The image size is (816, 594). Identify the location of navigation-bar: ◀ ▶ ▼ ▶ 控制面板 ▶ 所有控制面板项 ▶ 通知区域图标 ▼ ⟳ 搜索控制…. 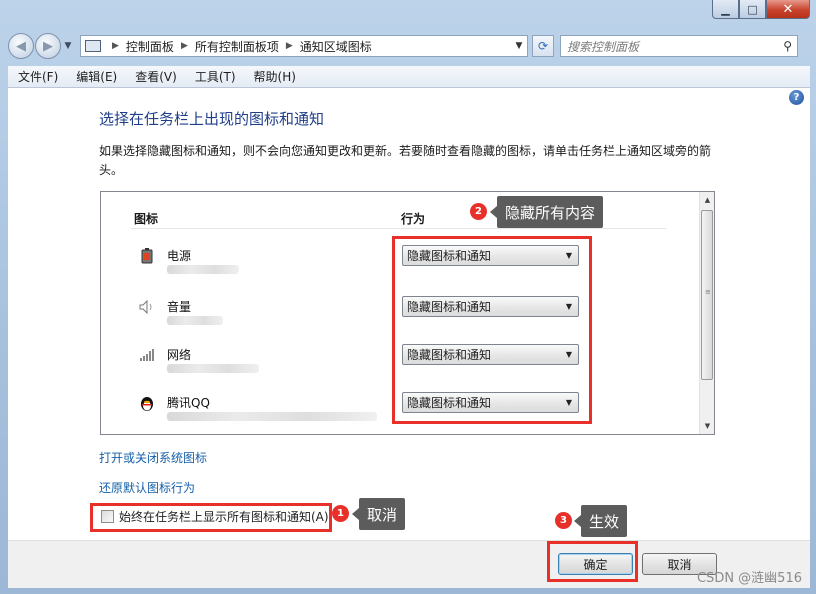
(409, 46).